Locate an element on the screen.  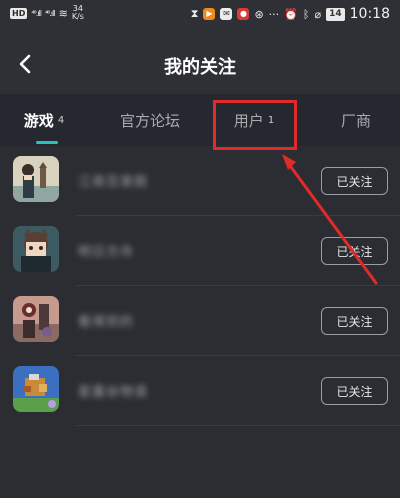
tab-bar: 游戏 4 官方论坛 用户 1 厂商 is located at coordinates (200, 120).